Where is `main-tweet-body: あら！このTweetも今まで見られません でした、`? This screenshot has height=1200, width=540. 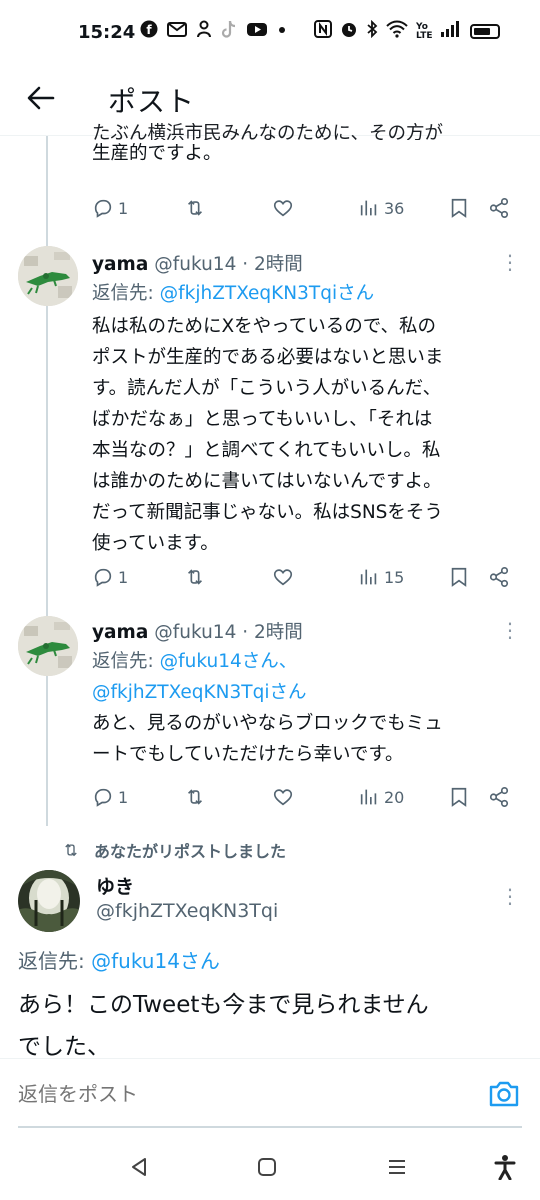
main-tweet-body: あら！このTweetも今まで見られません でした、 is located at coordinates (268, 1026).